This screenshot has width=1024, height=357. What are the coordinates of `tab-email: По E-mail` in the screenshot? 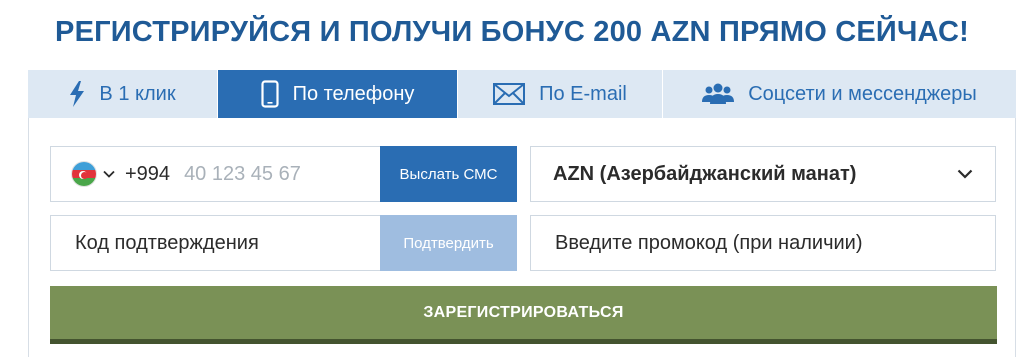 It's located at (560, 94).